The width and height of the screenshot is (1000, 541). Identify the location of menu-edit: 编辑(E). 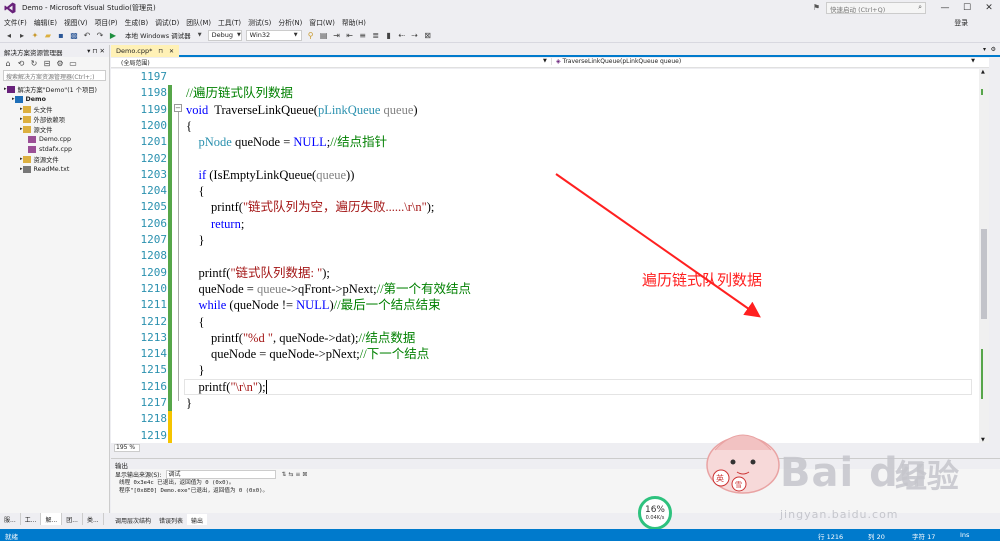
(45, 22).